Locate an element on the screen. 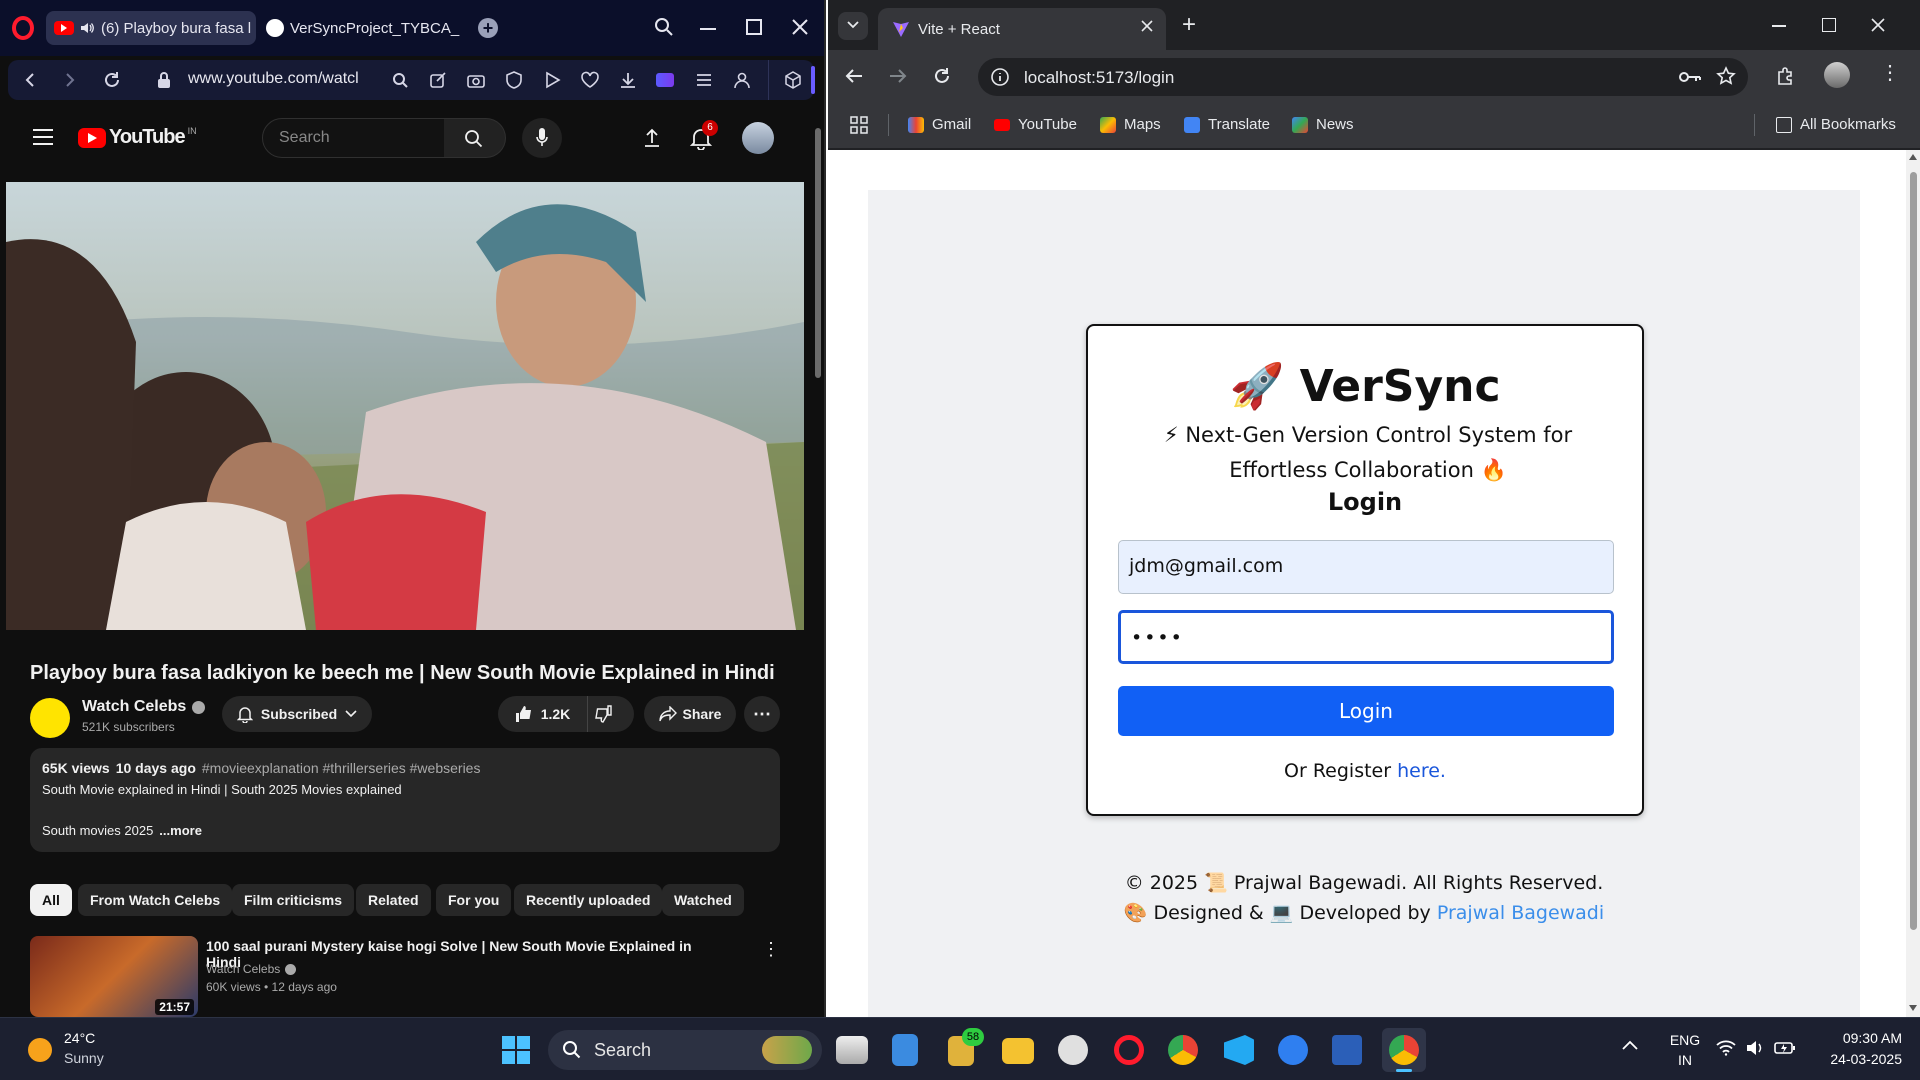  chip-recently-uploaded: Recently uploaded is located at coordinates (588, 900).